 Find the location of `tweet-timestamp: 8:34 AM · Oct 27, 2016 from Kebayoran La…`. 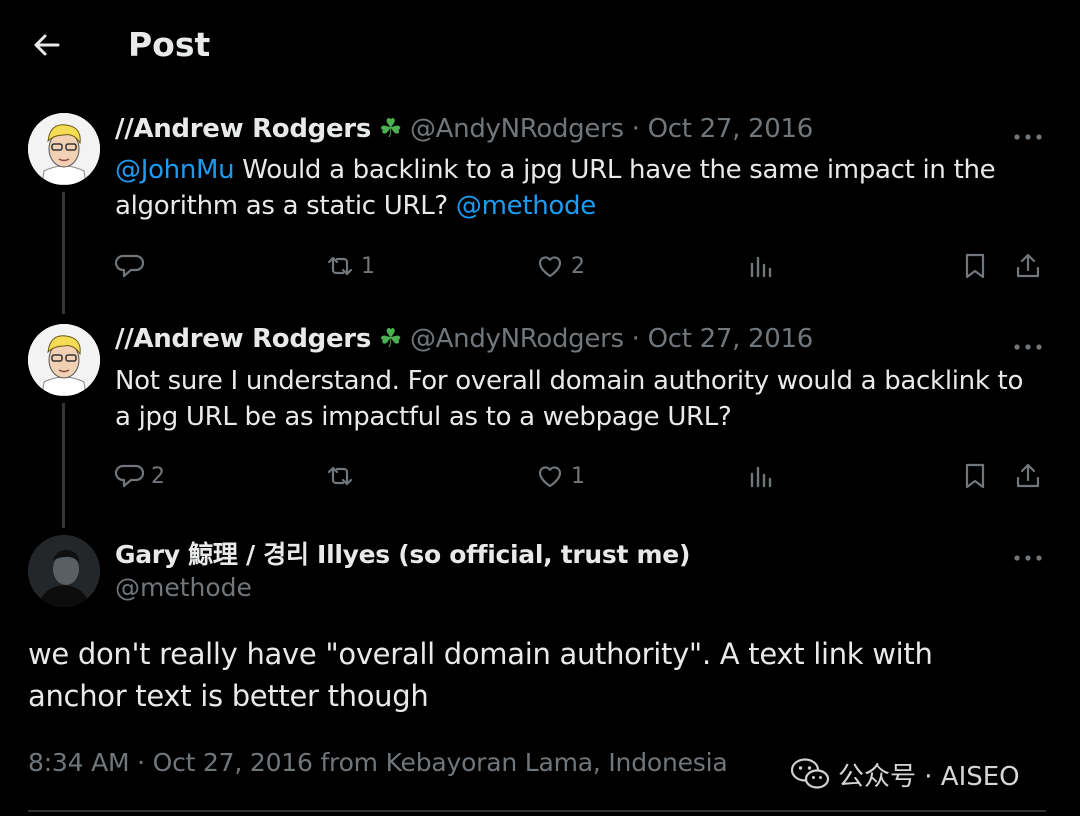

tweet-timestamp: 8:34 AM · Oct 27, 2016 from Kebayoran La… is located at coordinates (378, 762).